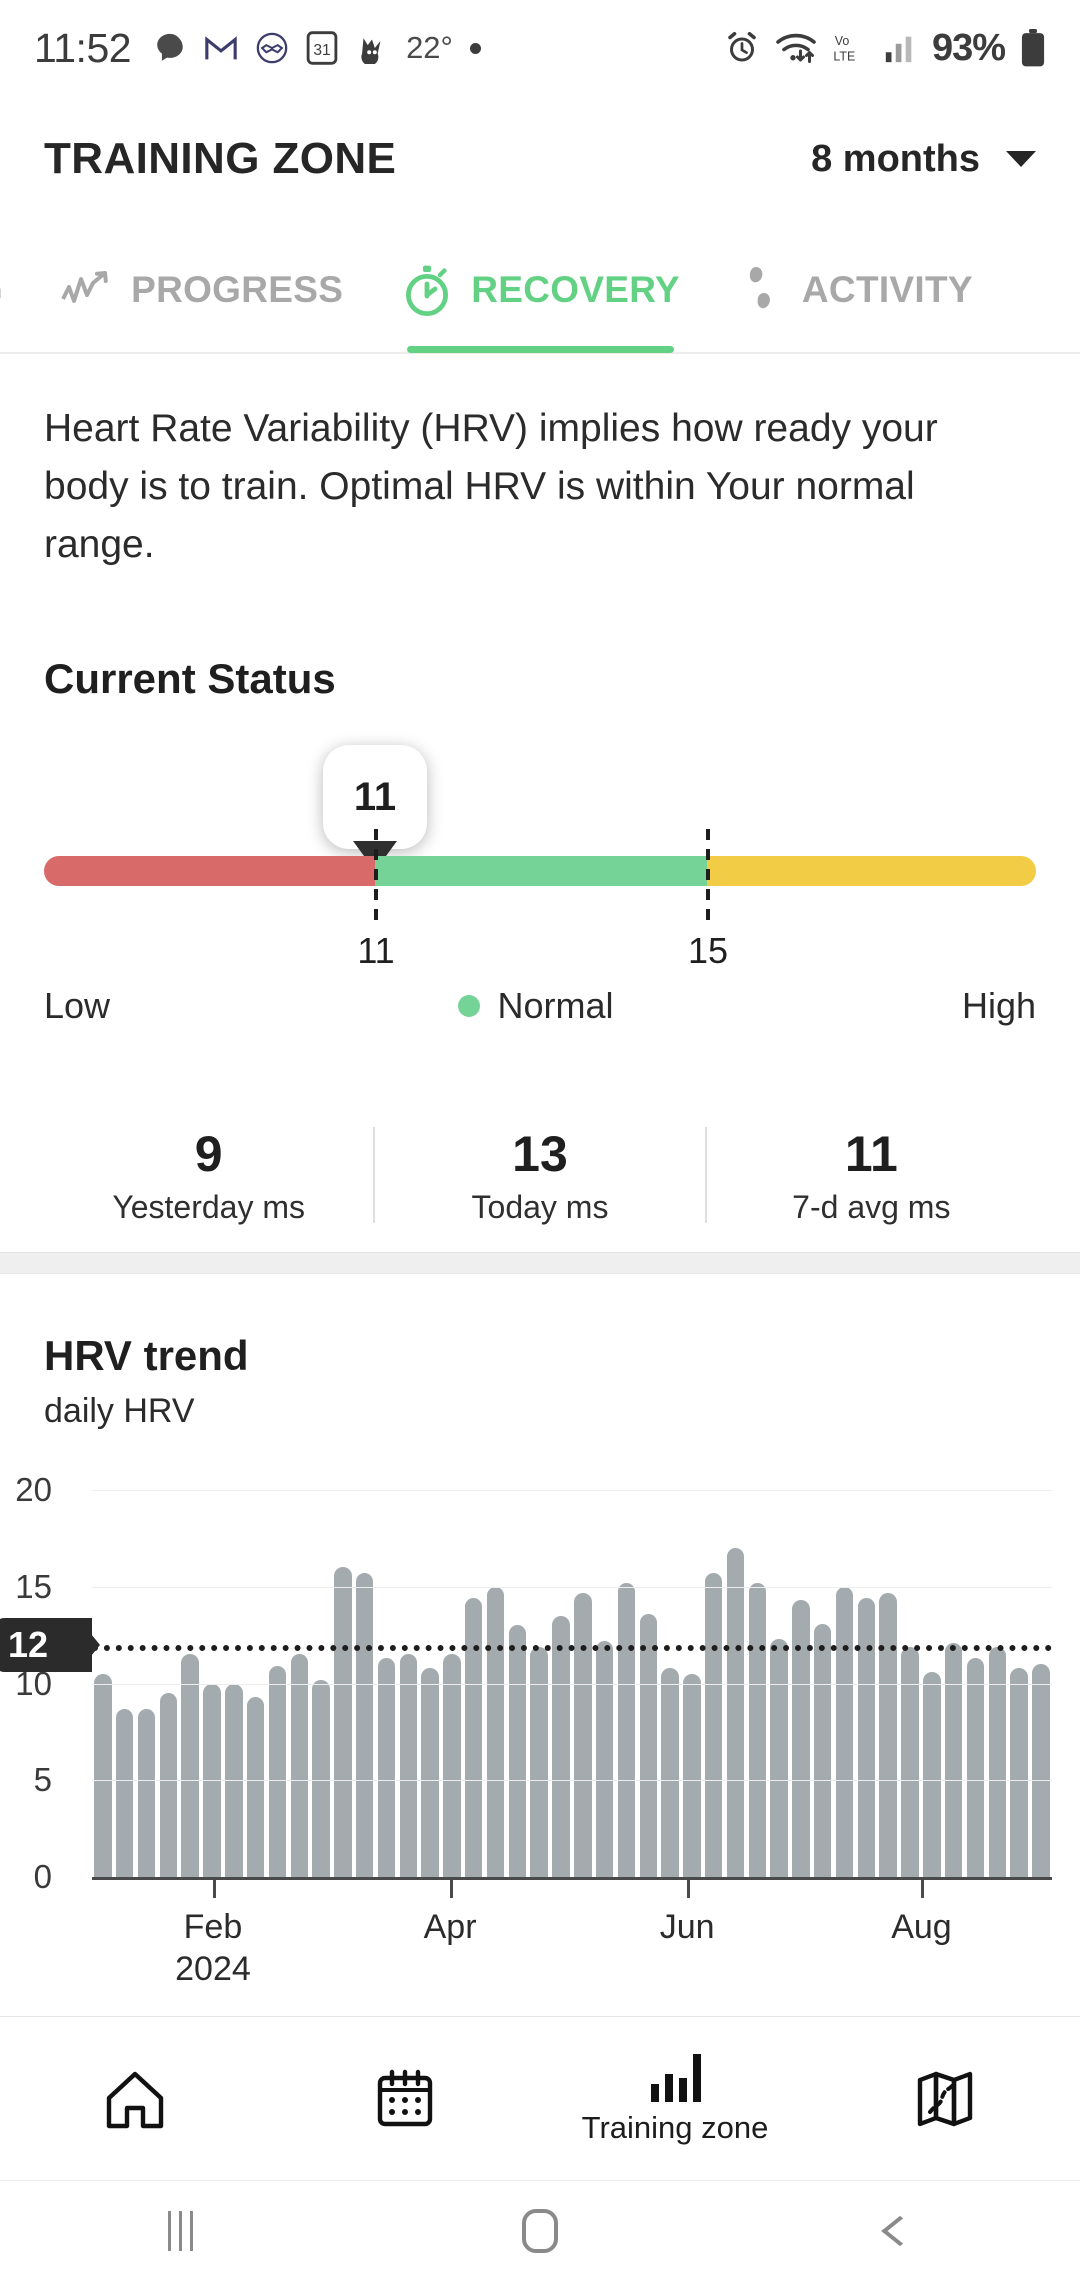  What do you see at coordinates (1033, 48) in the screenshot?
I see `battery-icon` at bounding box center [1033, 48].